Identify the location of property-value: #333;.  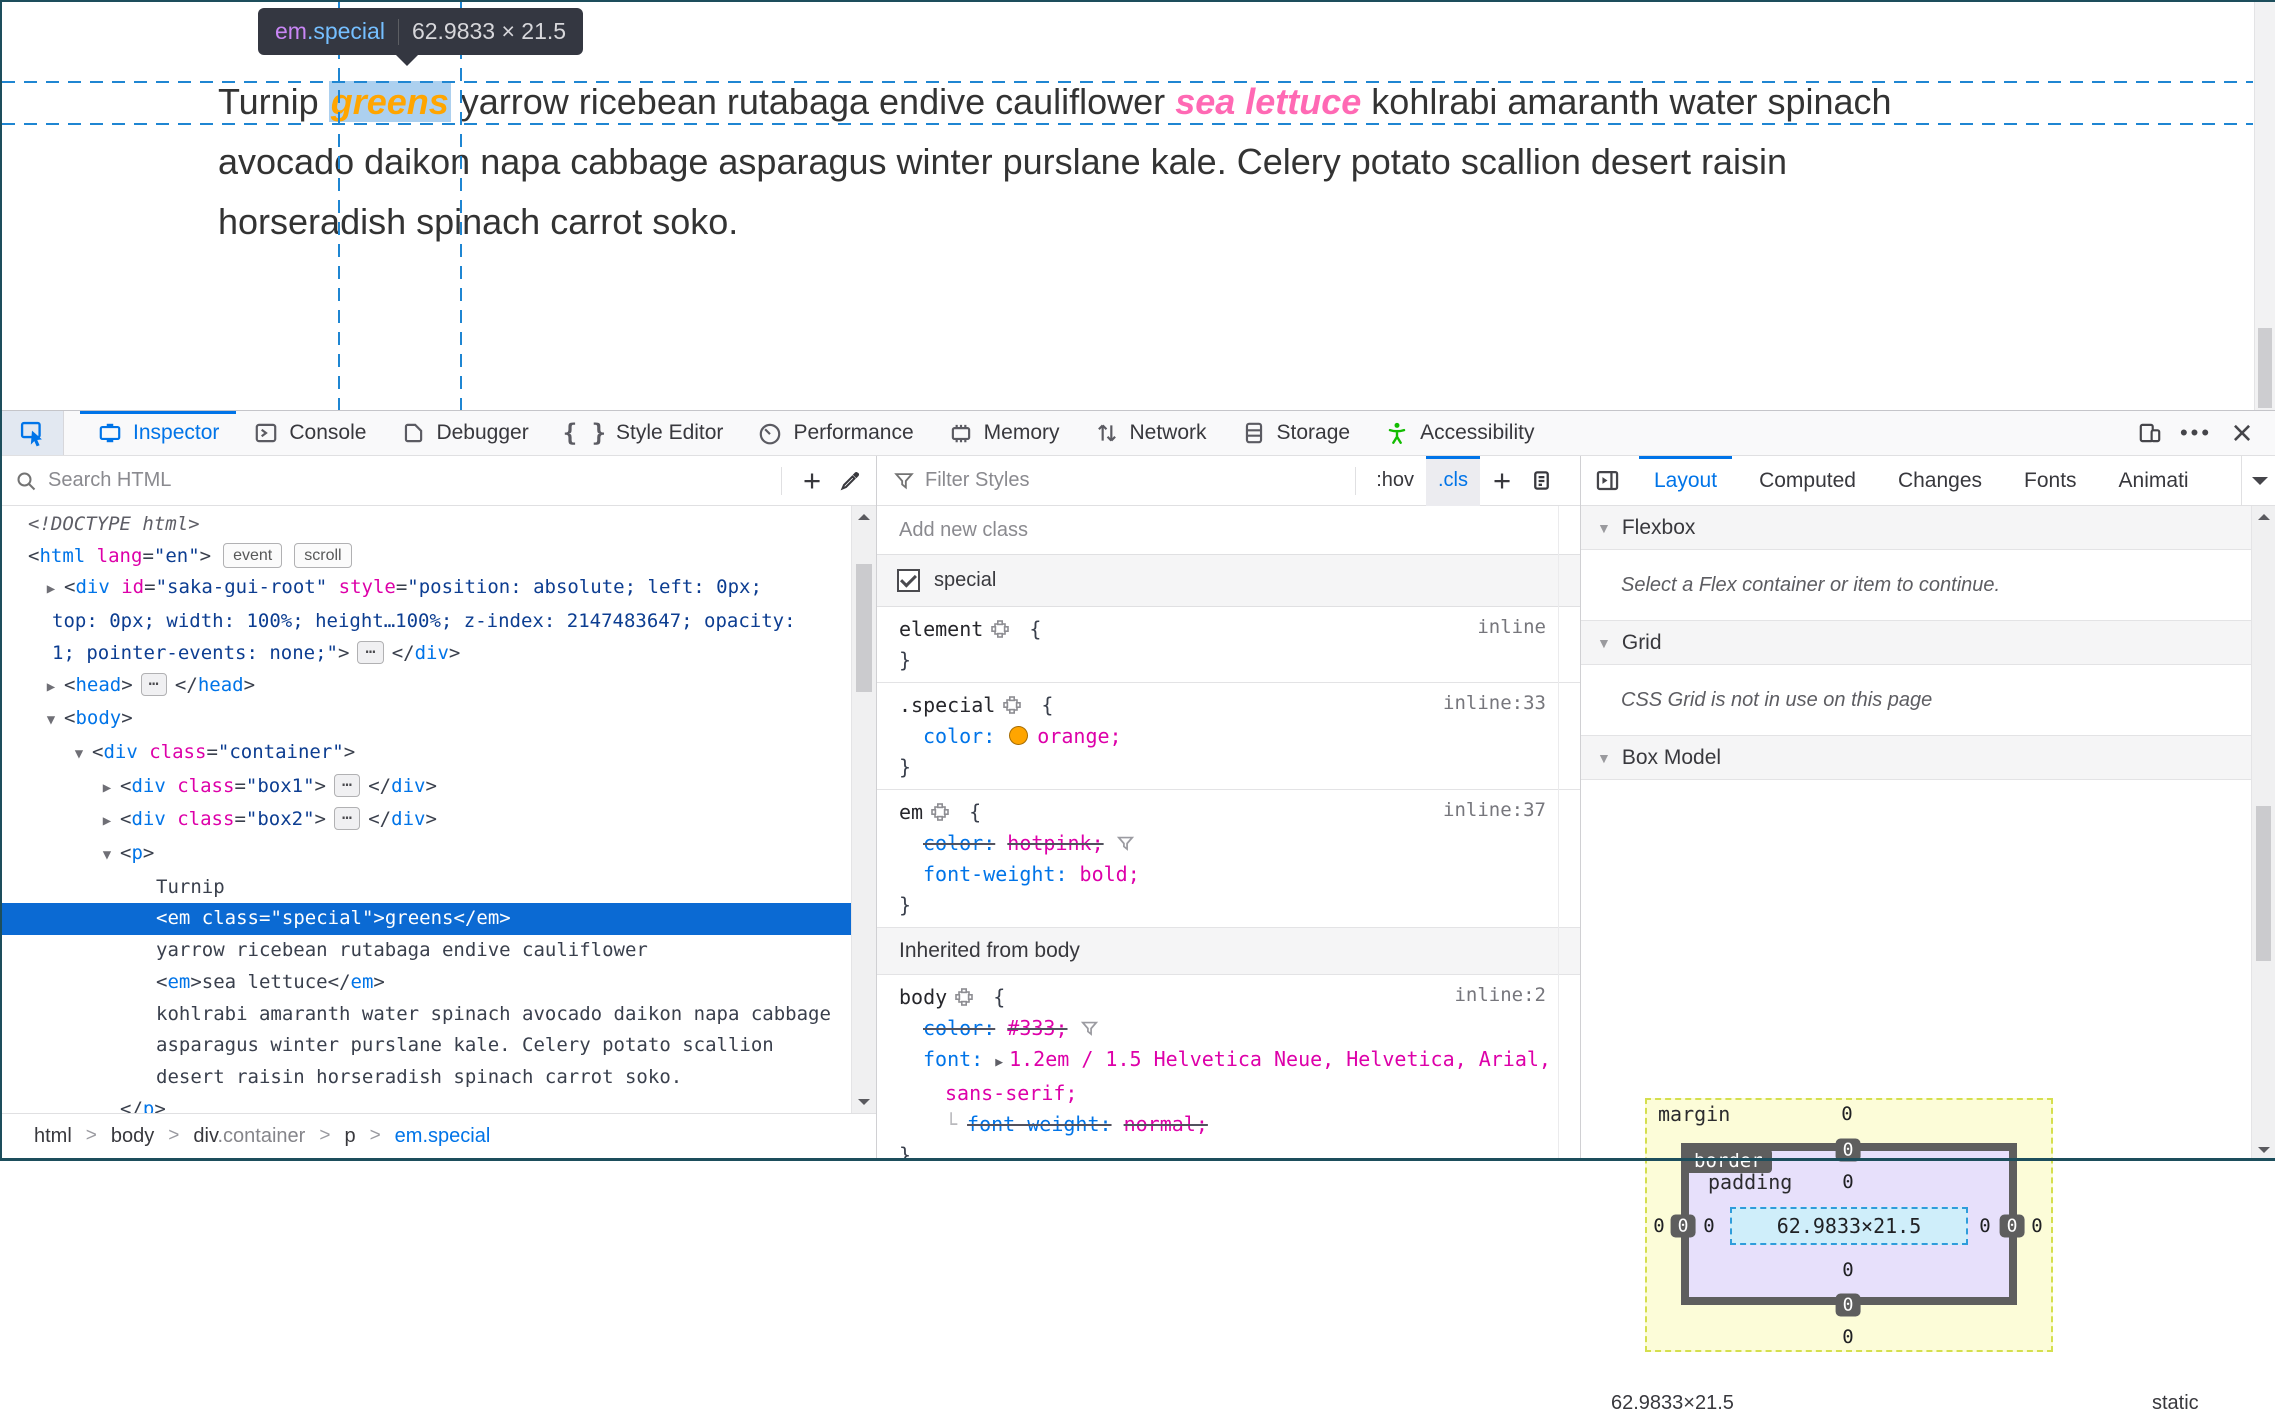
(1037, 1028).